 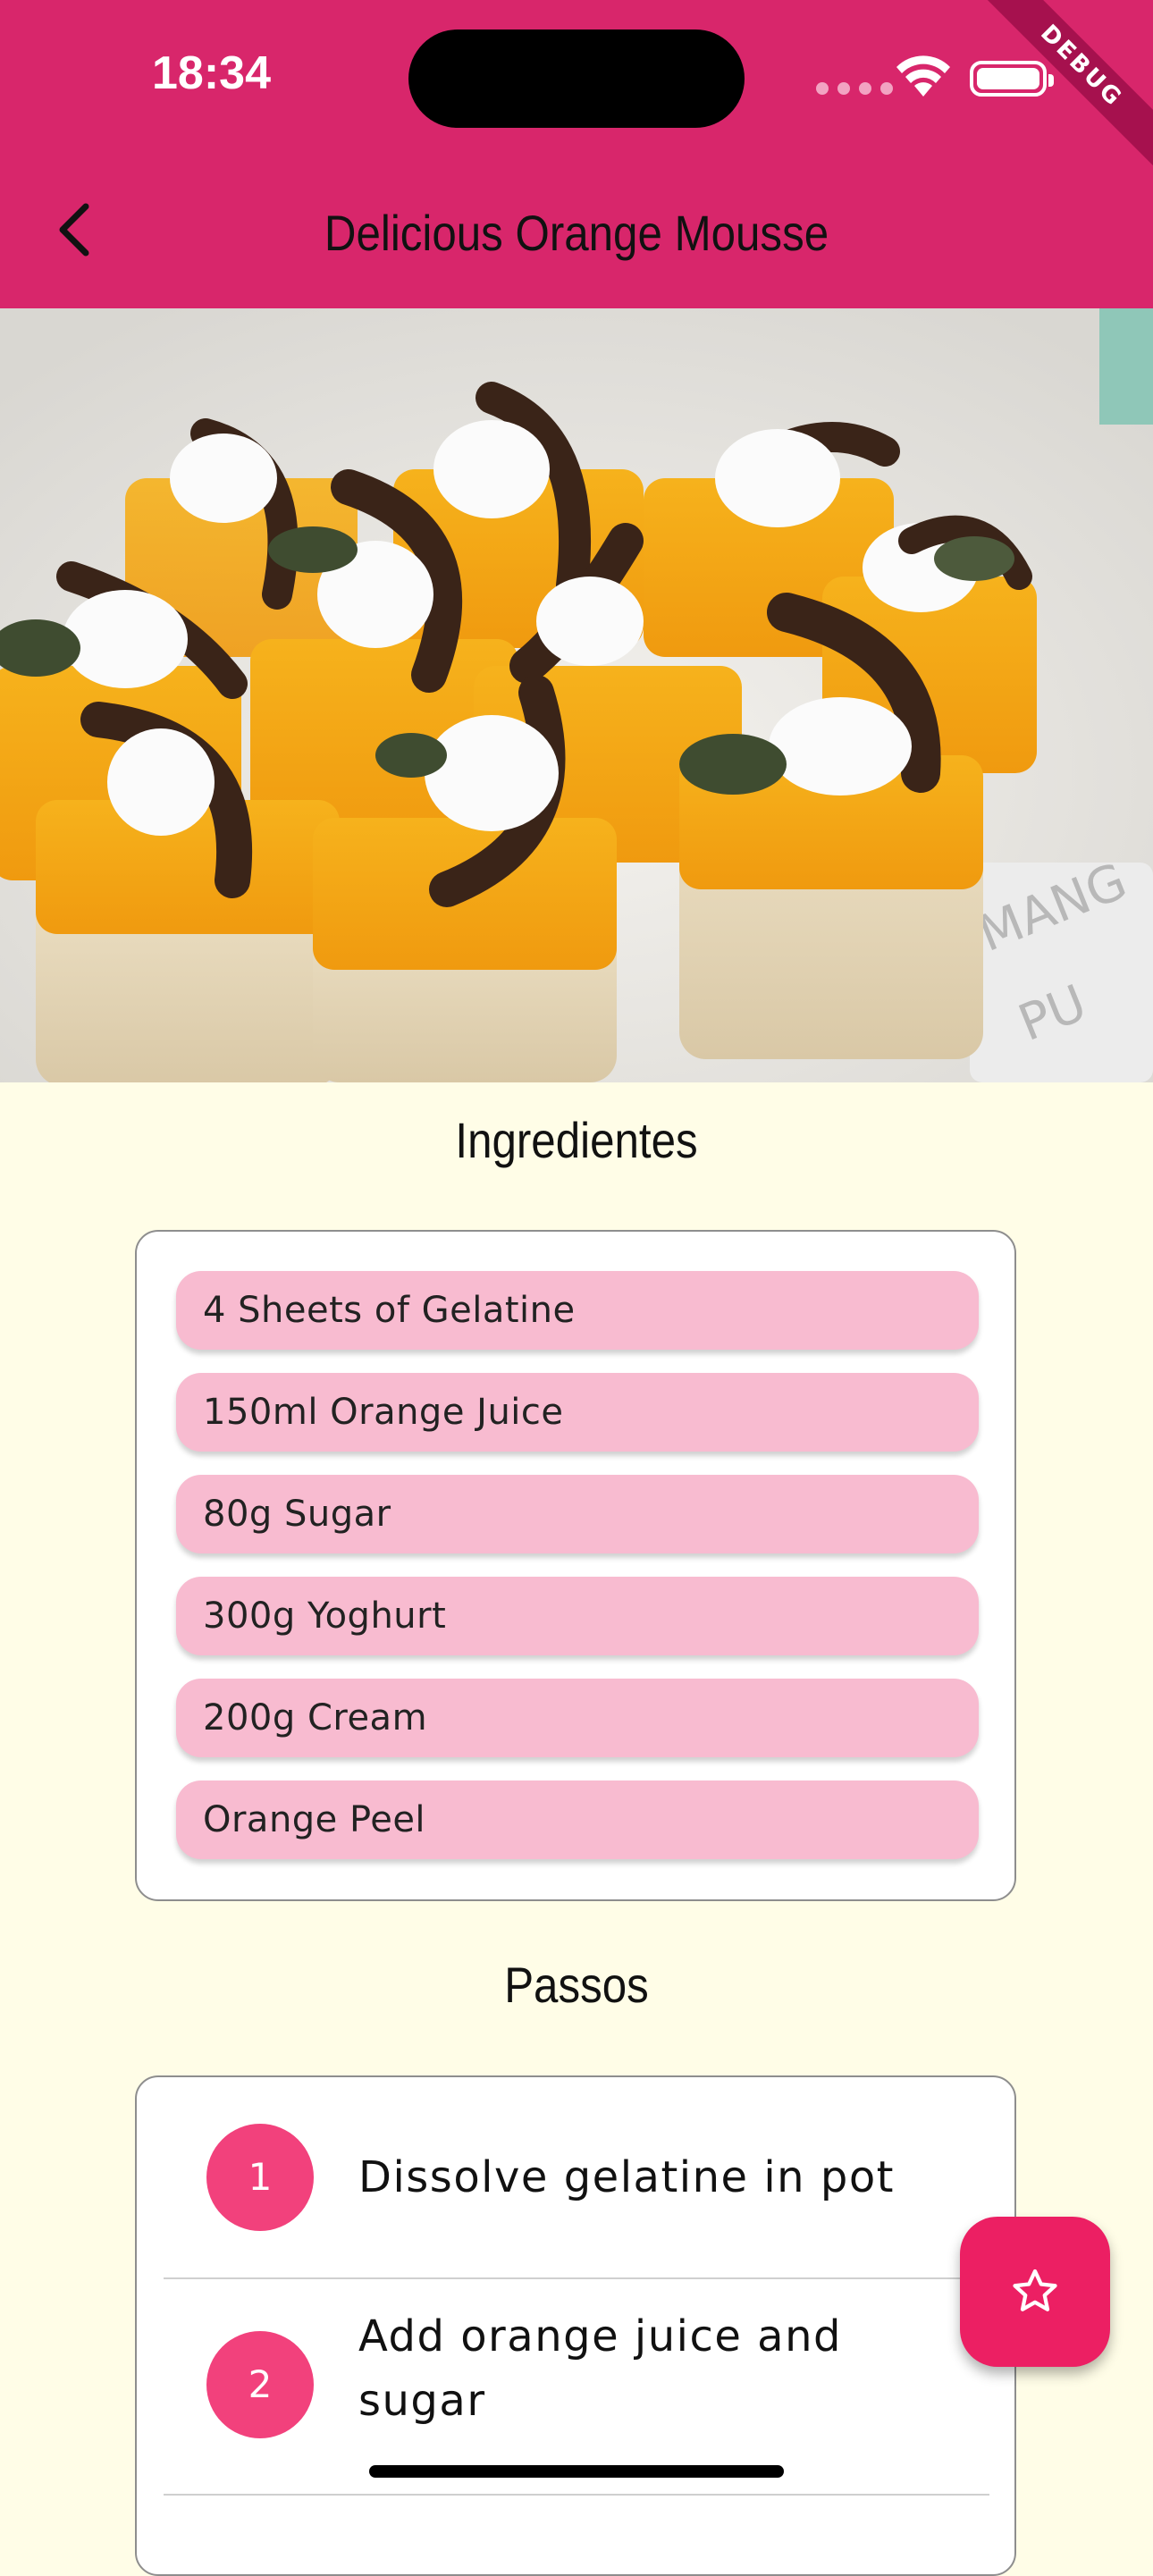 I want to click on ingredient-chip: Orange Peel, so click(x=577, y=1820).